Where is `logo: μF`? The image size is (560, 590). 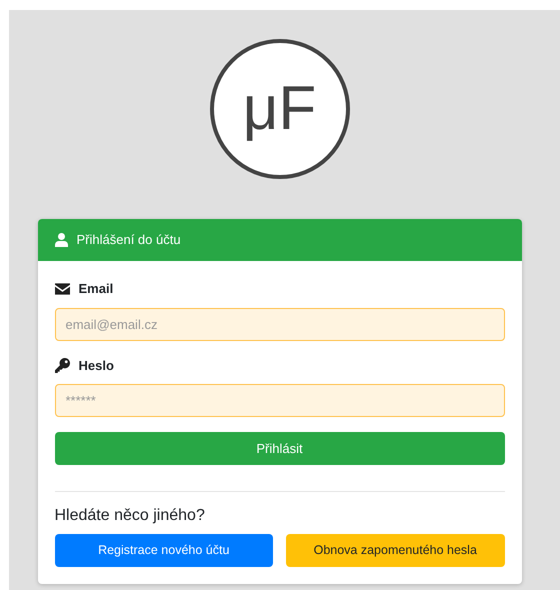 logo: μF is located at coordinates (280, 109).